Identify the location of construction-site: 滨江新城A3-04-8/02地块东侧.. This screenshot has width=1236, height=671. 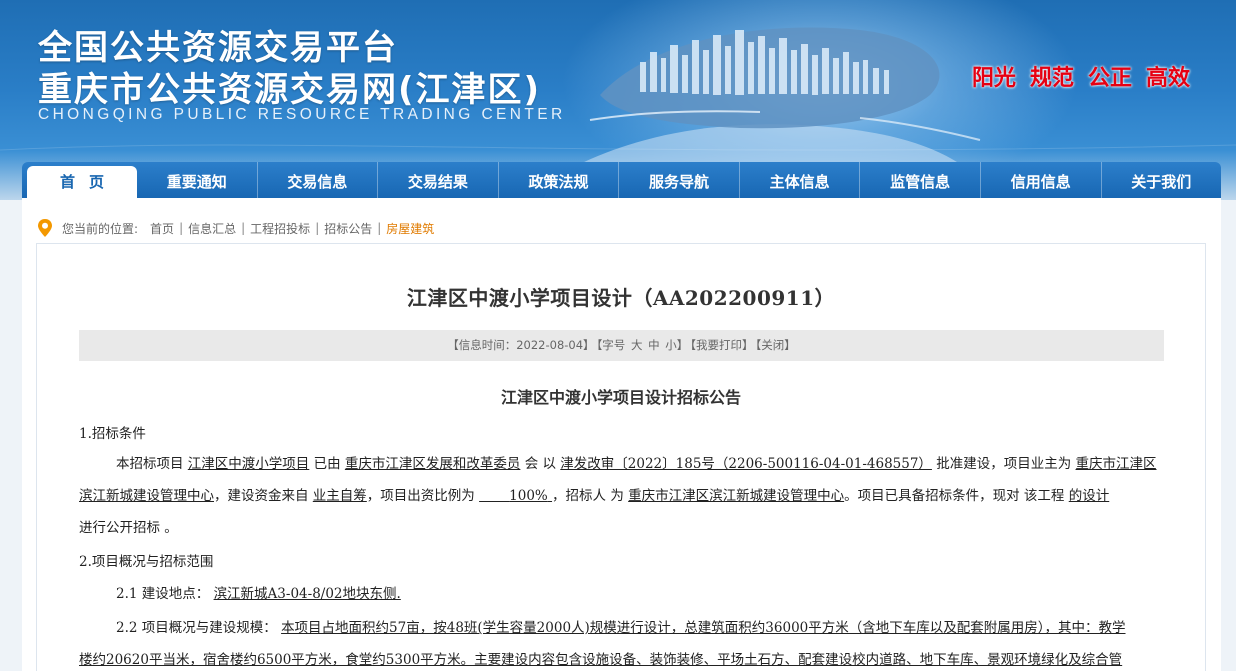
(307, 594).